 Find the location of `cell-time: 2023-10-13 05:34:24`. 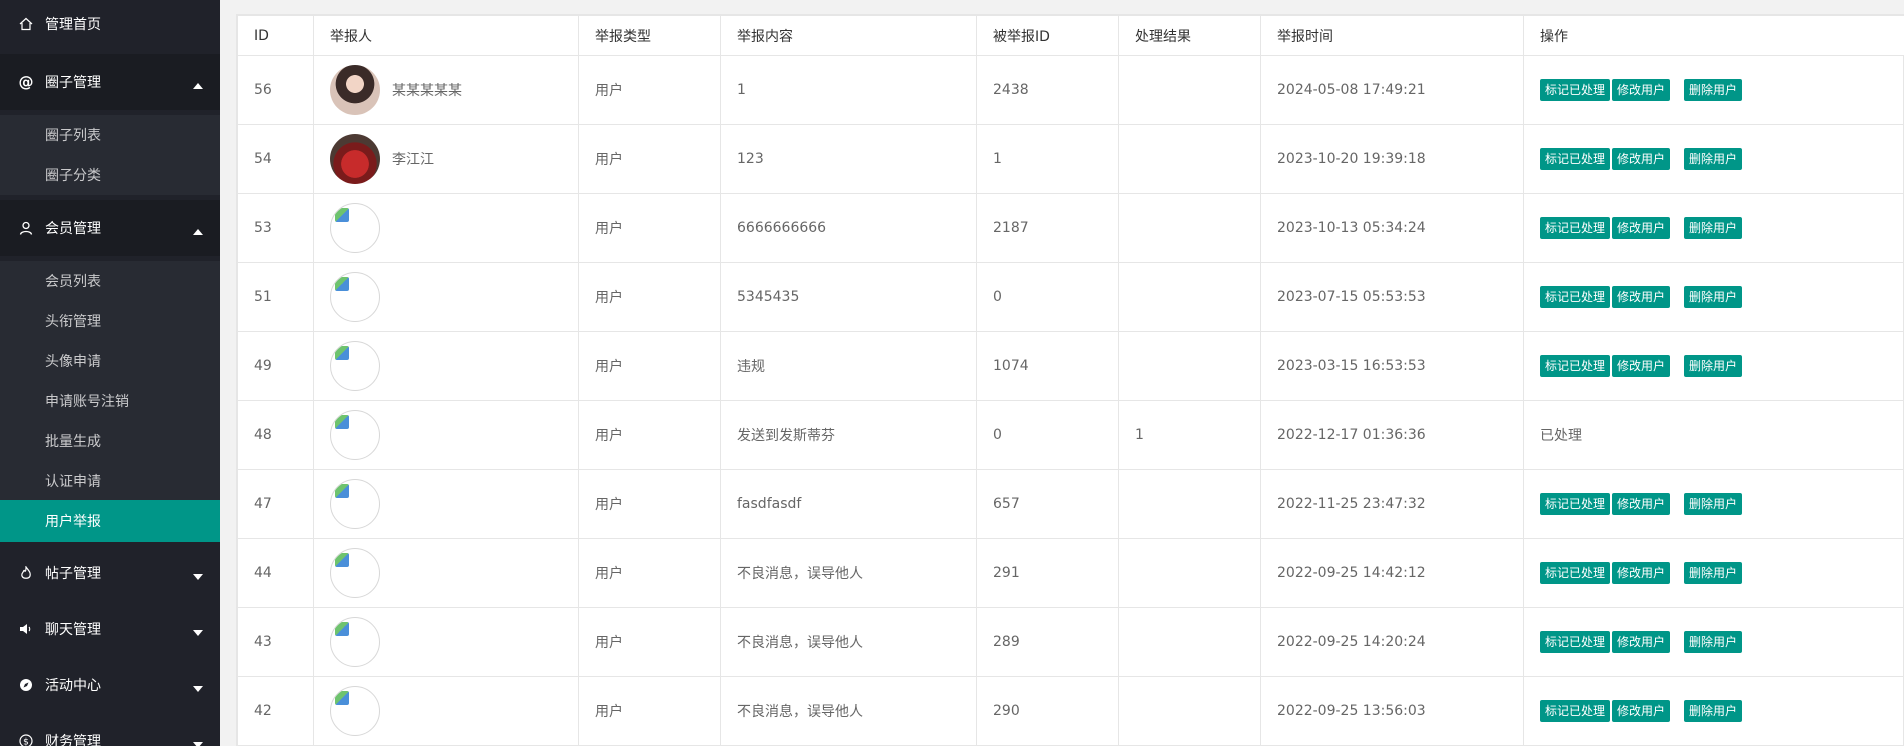

cell-time: 2023-10-13 05:34:24 is located at coordinates (1392, 228).